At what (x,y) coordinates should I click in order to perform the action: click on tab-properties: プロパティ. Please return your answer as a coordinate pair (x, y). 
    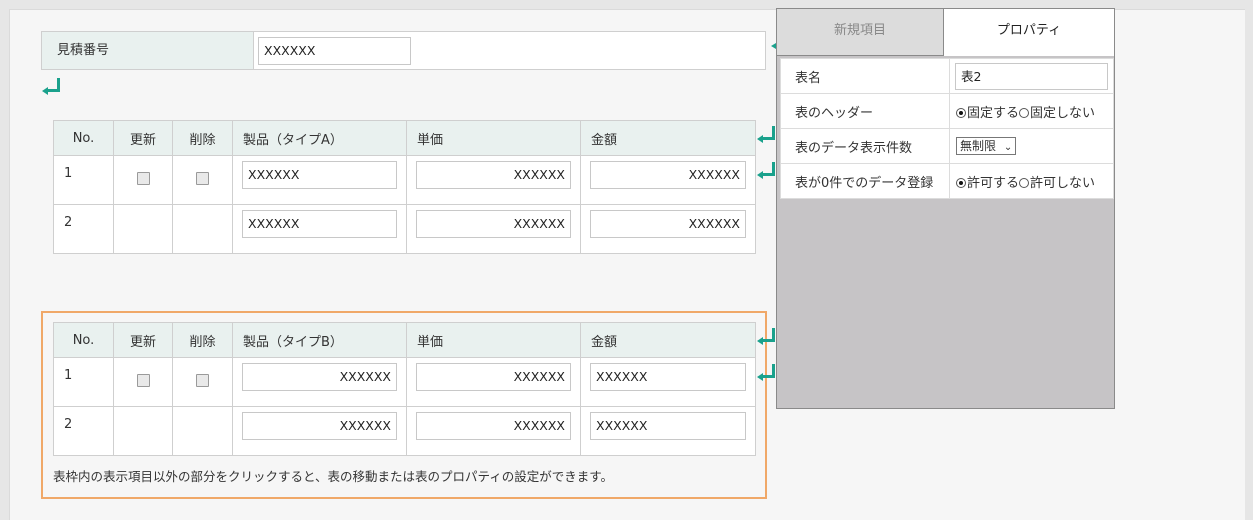
    Looking at the image, I should click on (1029, 32).